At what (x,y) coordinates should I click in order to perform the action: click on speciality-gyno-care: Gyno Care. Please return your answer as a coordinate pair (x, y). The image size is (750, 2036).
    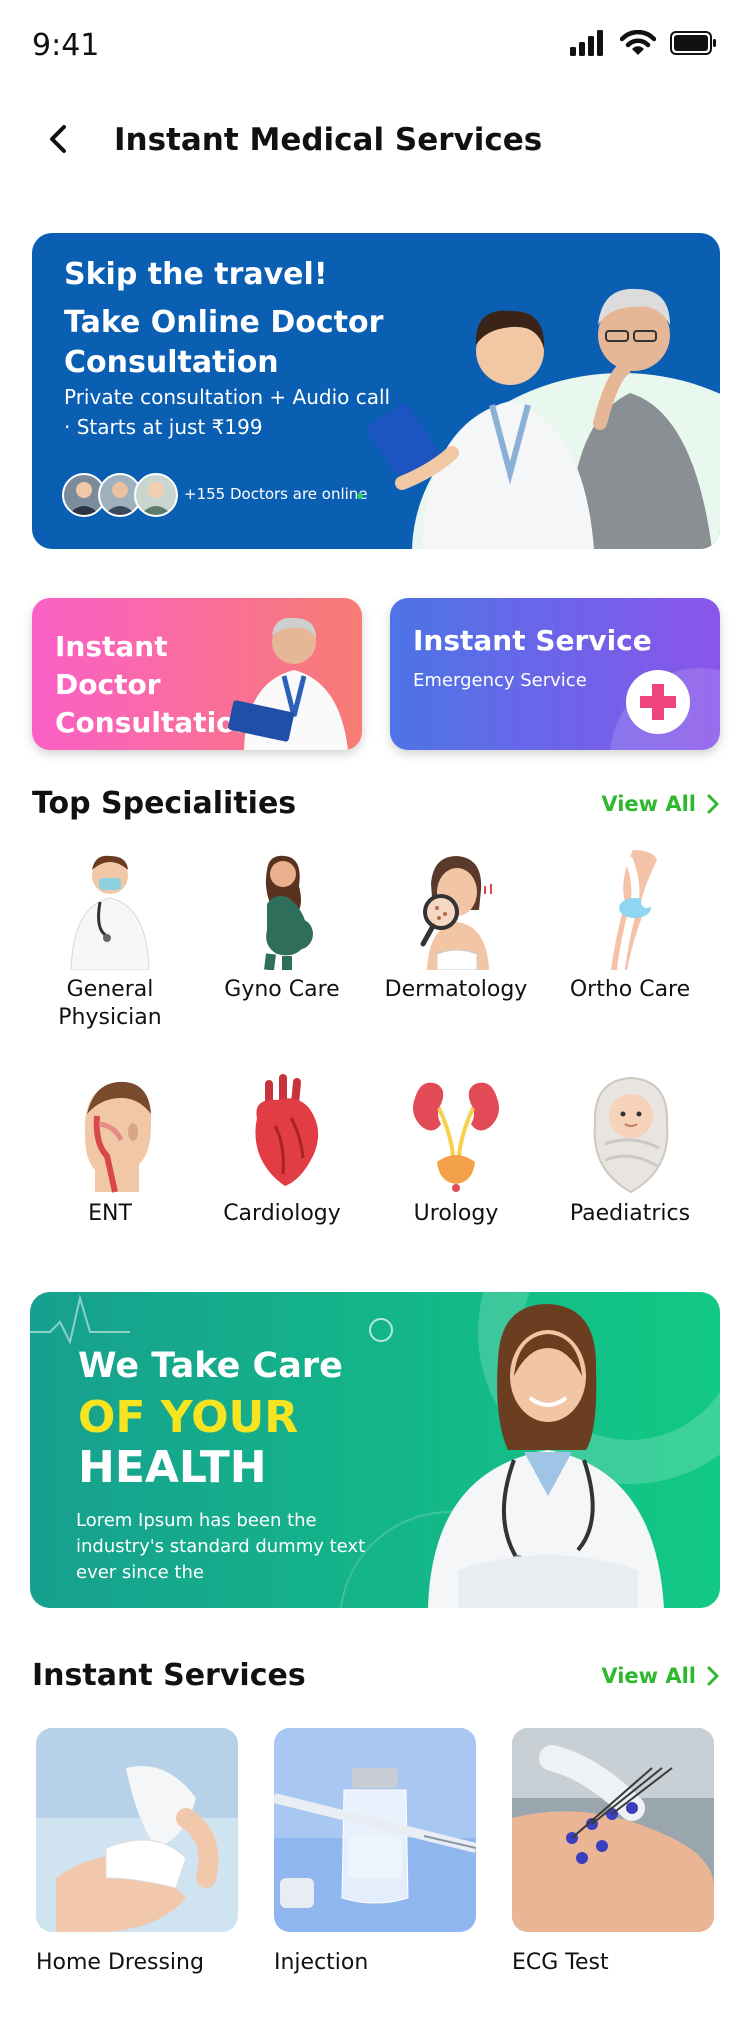
    Looking at the image, I should click on (282, 927).